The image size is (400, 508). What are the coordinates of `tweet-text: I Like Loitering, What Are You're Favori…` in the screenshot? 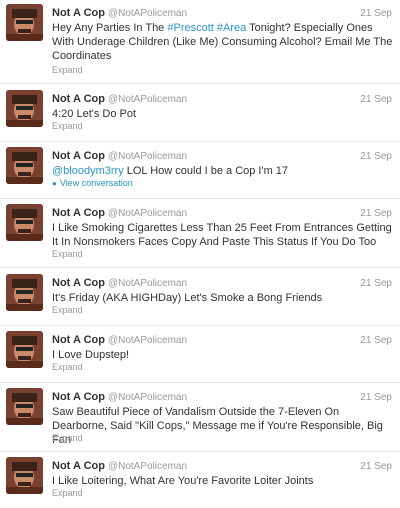 It's located at (223, 481).